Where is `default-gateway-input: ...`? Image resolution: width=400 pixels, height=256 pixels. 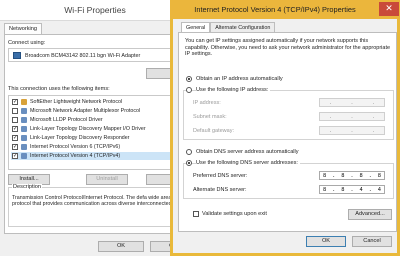 default-gateway-input: ... is located at coordinates (352, 130).